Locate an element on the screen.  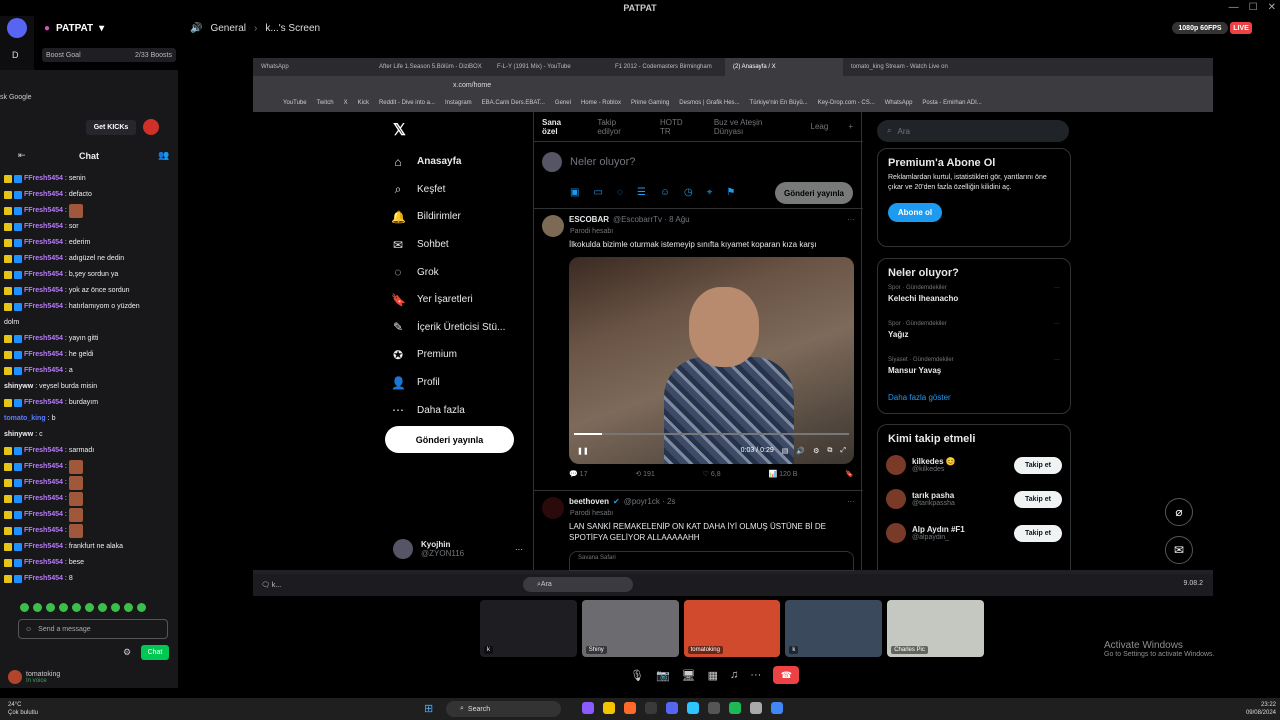
follow-suggestion: tarık pasha @tarikpassha Takip et is located at coordinates (974, 499).